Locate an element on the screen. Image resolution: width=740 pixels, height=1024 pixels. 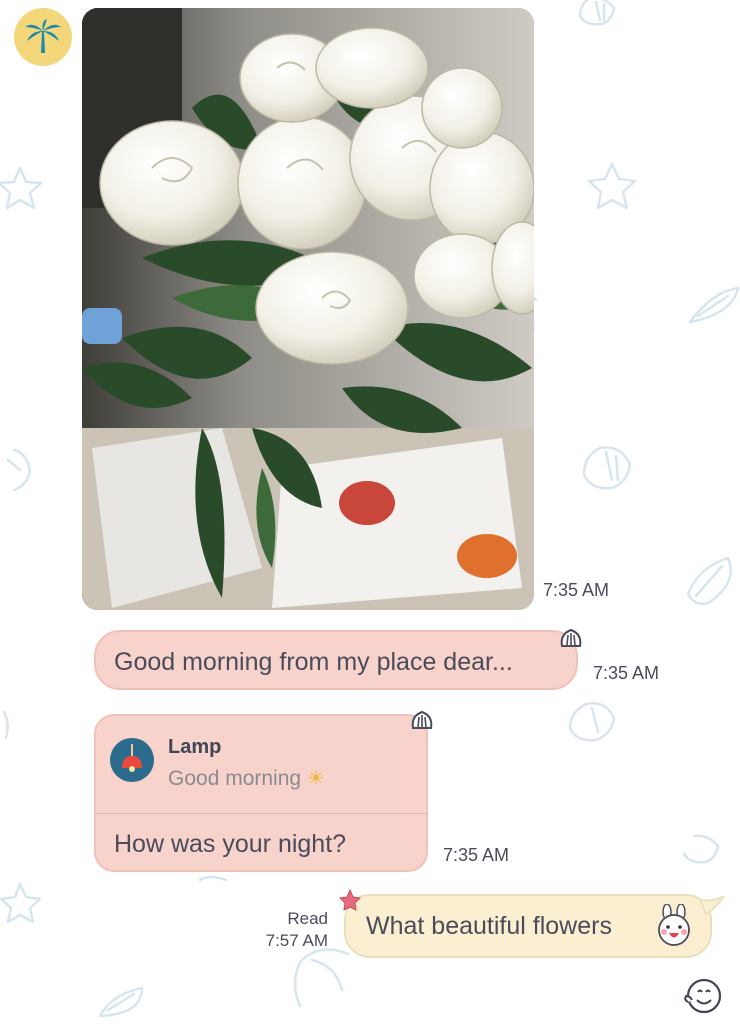
palm-tree-icon is located at coordinates (43, 36).